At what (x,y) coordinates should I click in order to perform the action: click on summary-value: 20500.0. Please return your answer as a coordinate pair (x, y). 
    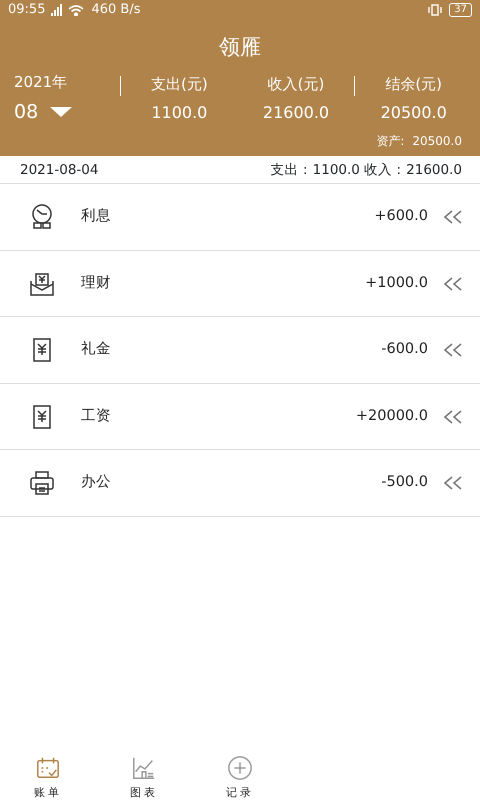
    Looking at the image, I should click on (414, 113).